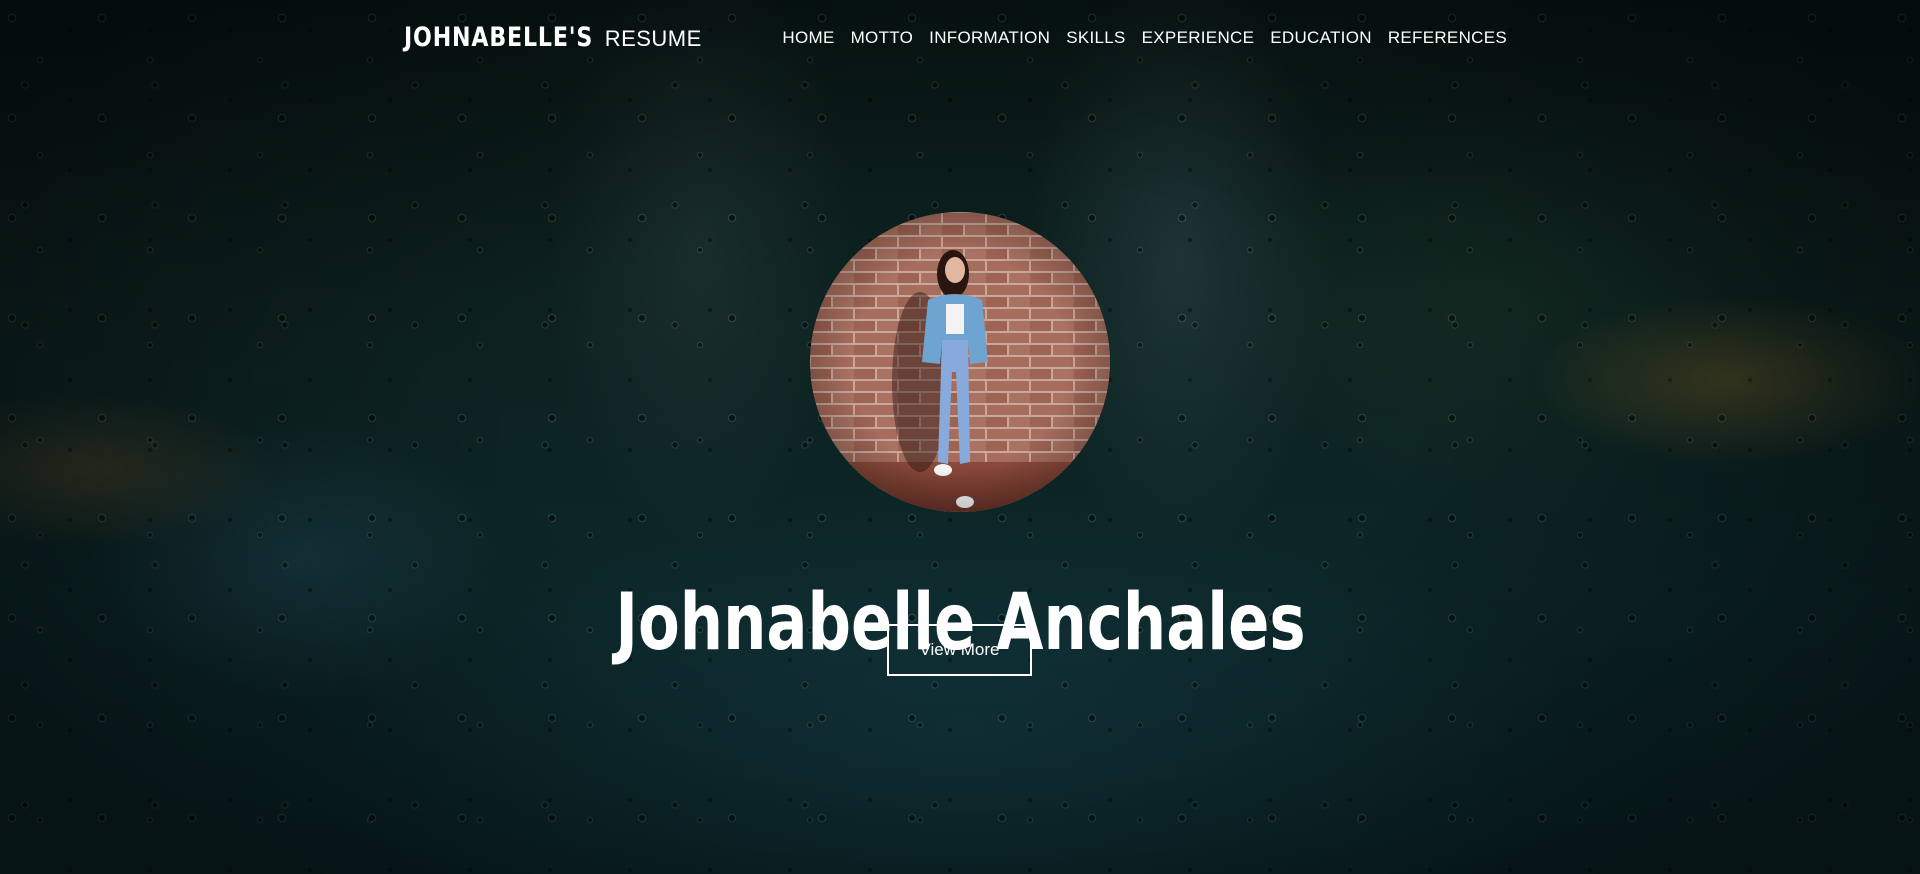  I want to click on nav-item-education: EDUCATION, so click(1321, 38).